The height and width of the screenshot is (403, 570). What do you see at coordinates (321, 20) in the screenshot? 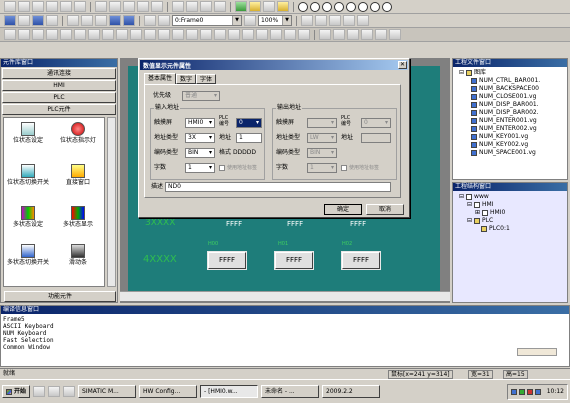
I see `line-width-icon` at bounding box center [321, 20].